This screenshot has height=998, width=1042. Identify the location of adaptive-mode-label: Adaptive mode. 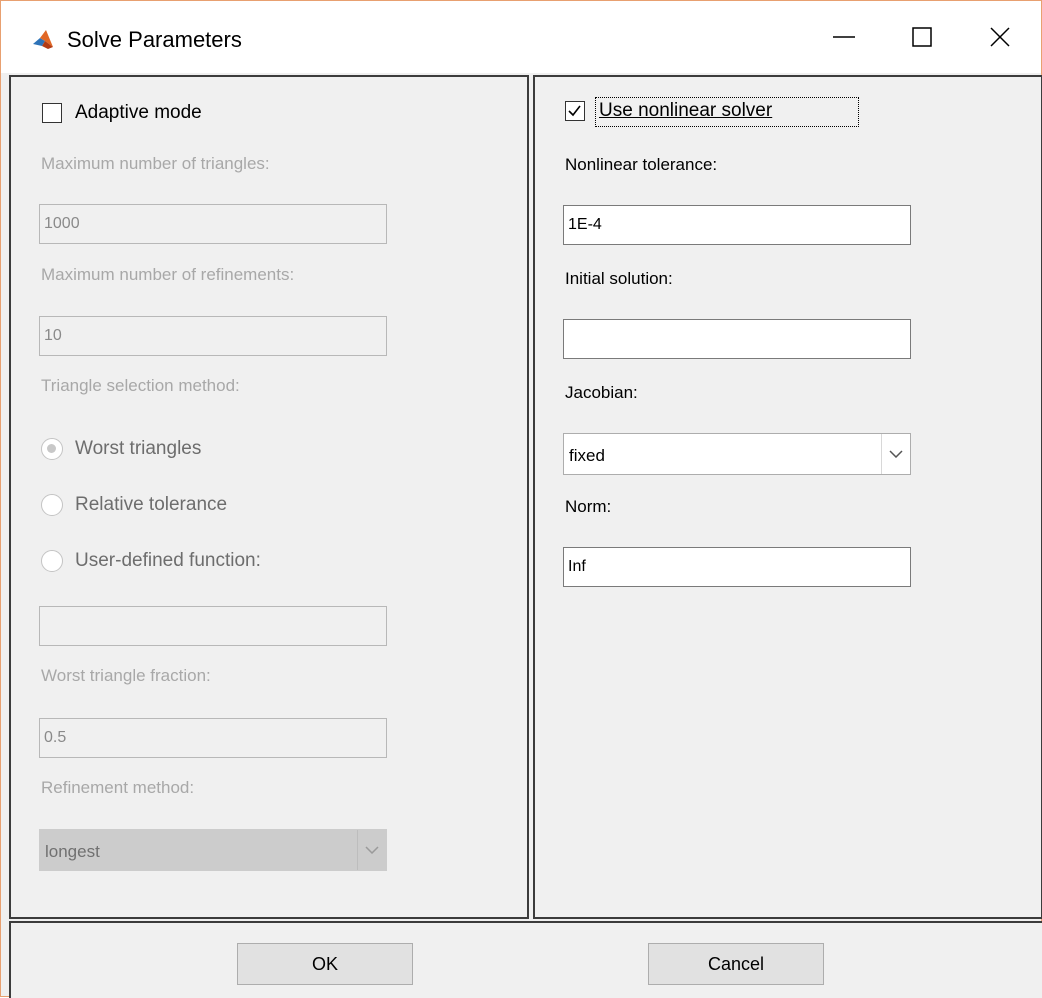
(138, 112).